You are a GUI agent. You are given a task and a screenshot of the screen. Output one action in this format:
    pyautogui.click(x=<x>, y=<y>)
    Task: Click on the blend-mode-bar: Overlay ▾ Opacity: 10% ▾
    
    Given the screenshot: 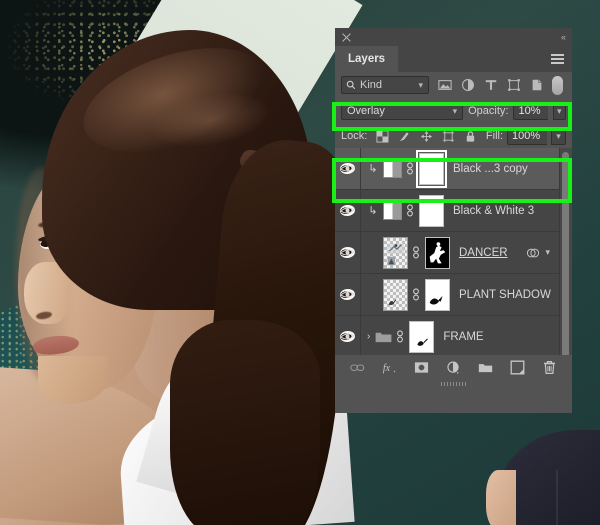 What is the action you would take?
    pyautogui.click(x=453, y=111)
    